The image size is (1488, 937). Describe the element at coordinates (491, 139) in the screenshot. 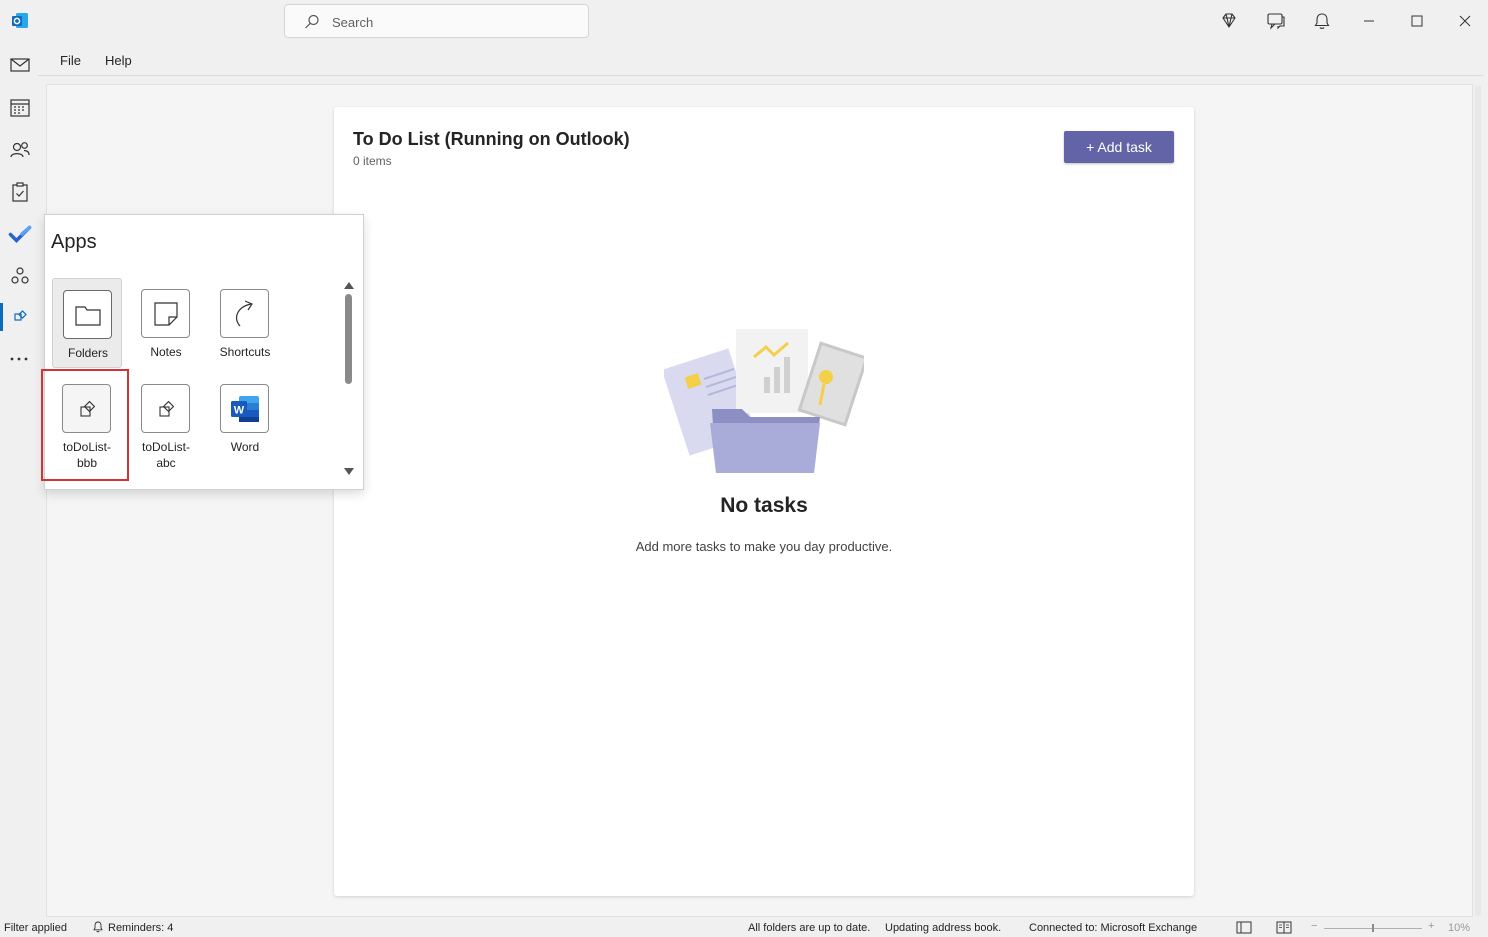

I see `page-title: To Do List (Running on Outlook)` at that location.